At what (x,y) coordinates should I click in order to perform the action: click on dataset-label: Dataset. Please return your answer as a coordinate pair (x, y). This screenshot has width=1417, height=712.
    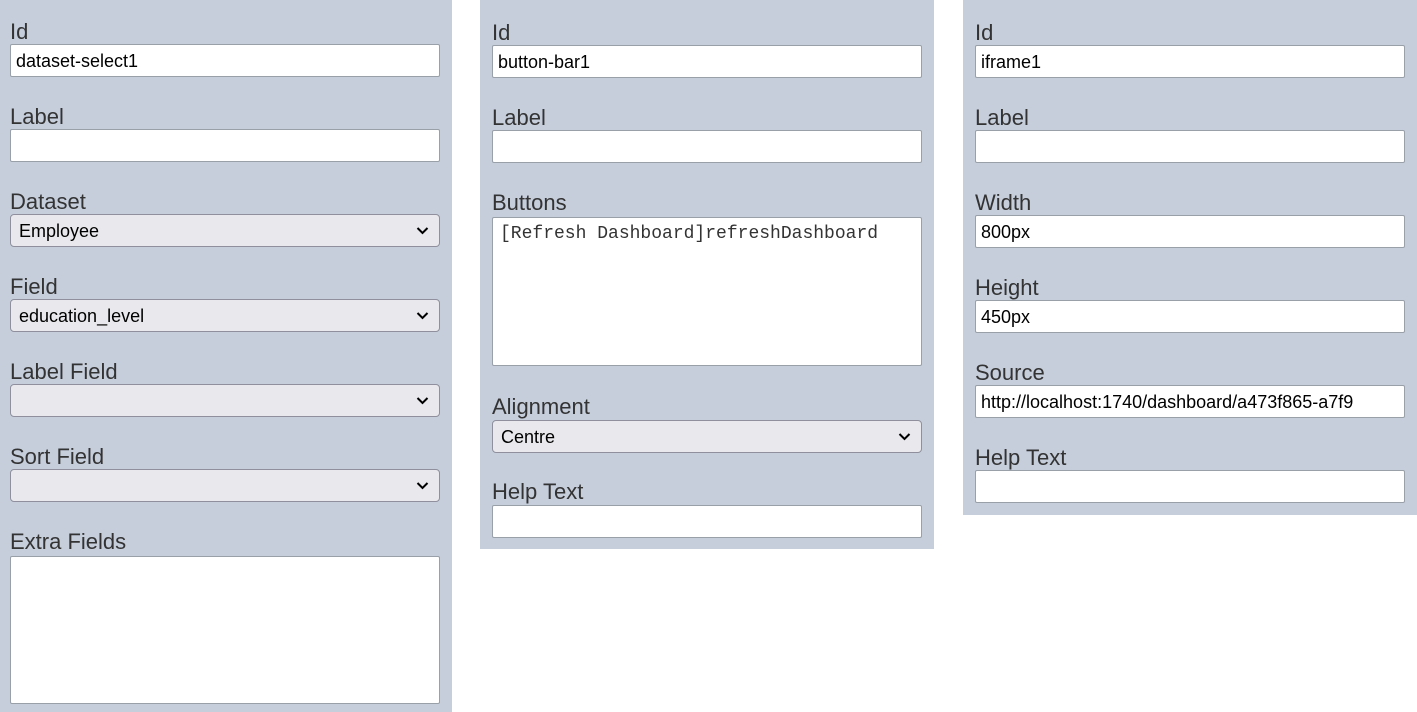
    Looking at the image, I should click on (48, 201).